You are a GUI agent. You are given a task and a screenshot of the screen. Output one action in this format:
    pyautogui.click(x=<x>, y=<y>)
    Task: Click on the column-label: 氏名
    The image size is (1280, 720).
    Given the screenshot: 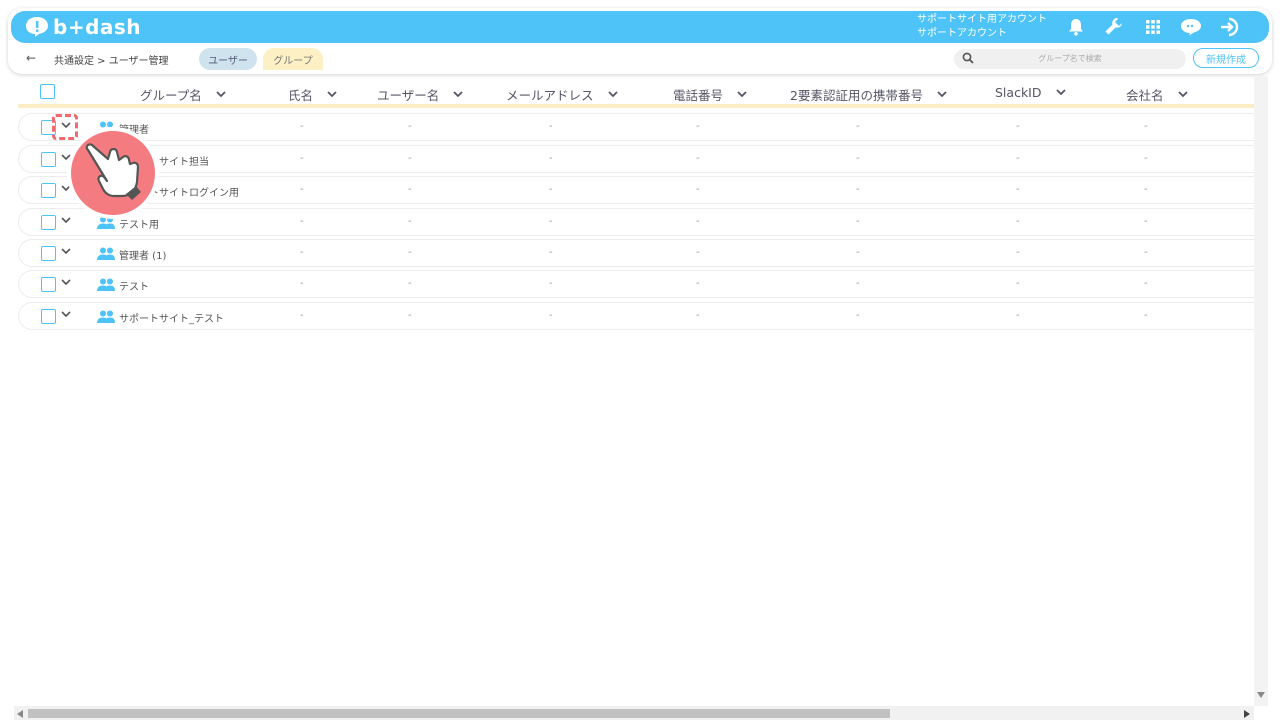 What is the action you would take?
    pyautogui.click(x=301, y=95)
    